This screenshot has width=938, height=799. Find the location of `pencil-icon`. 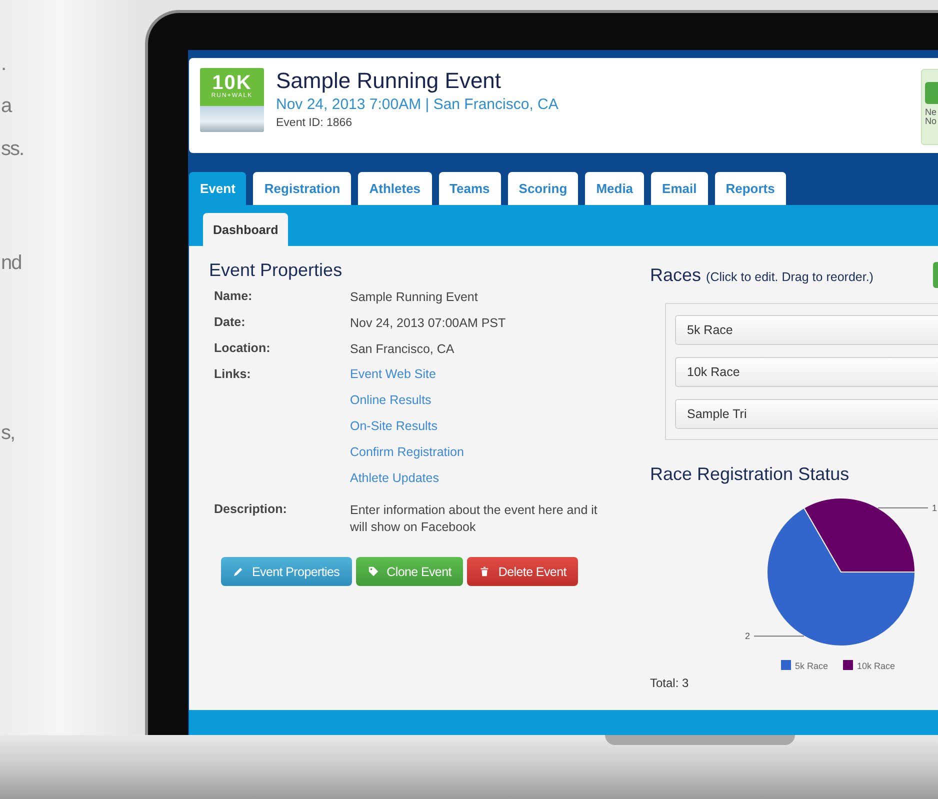

pencil-icon is located at coordinates (238, 571).